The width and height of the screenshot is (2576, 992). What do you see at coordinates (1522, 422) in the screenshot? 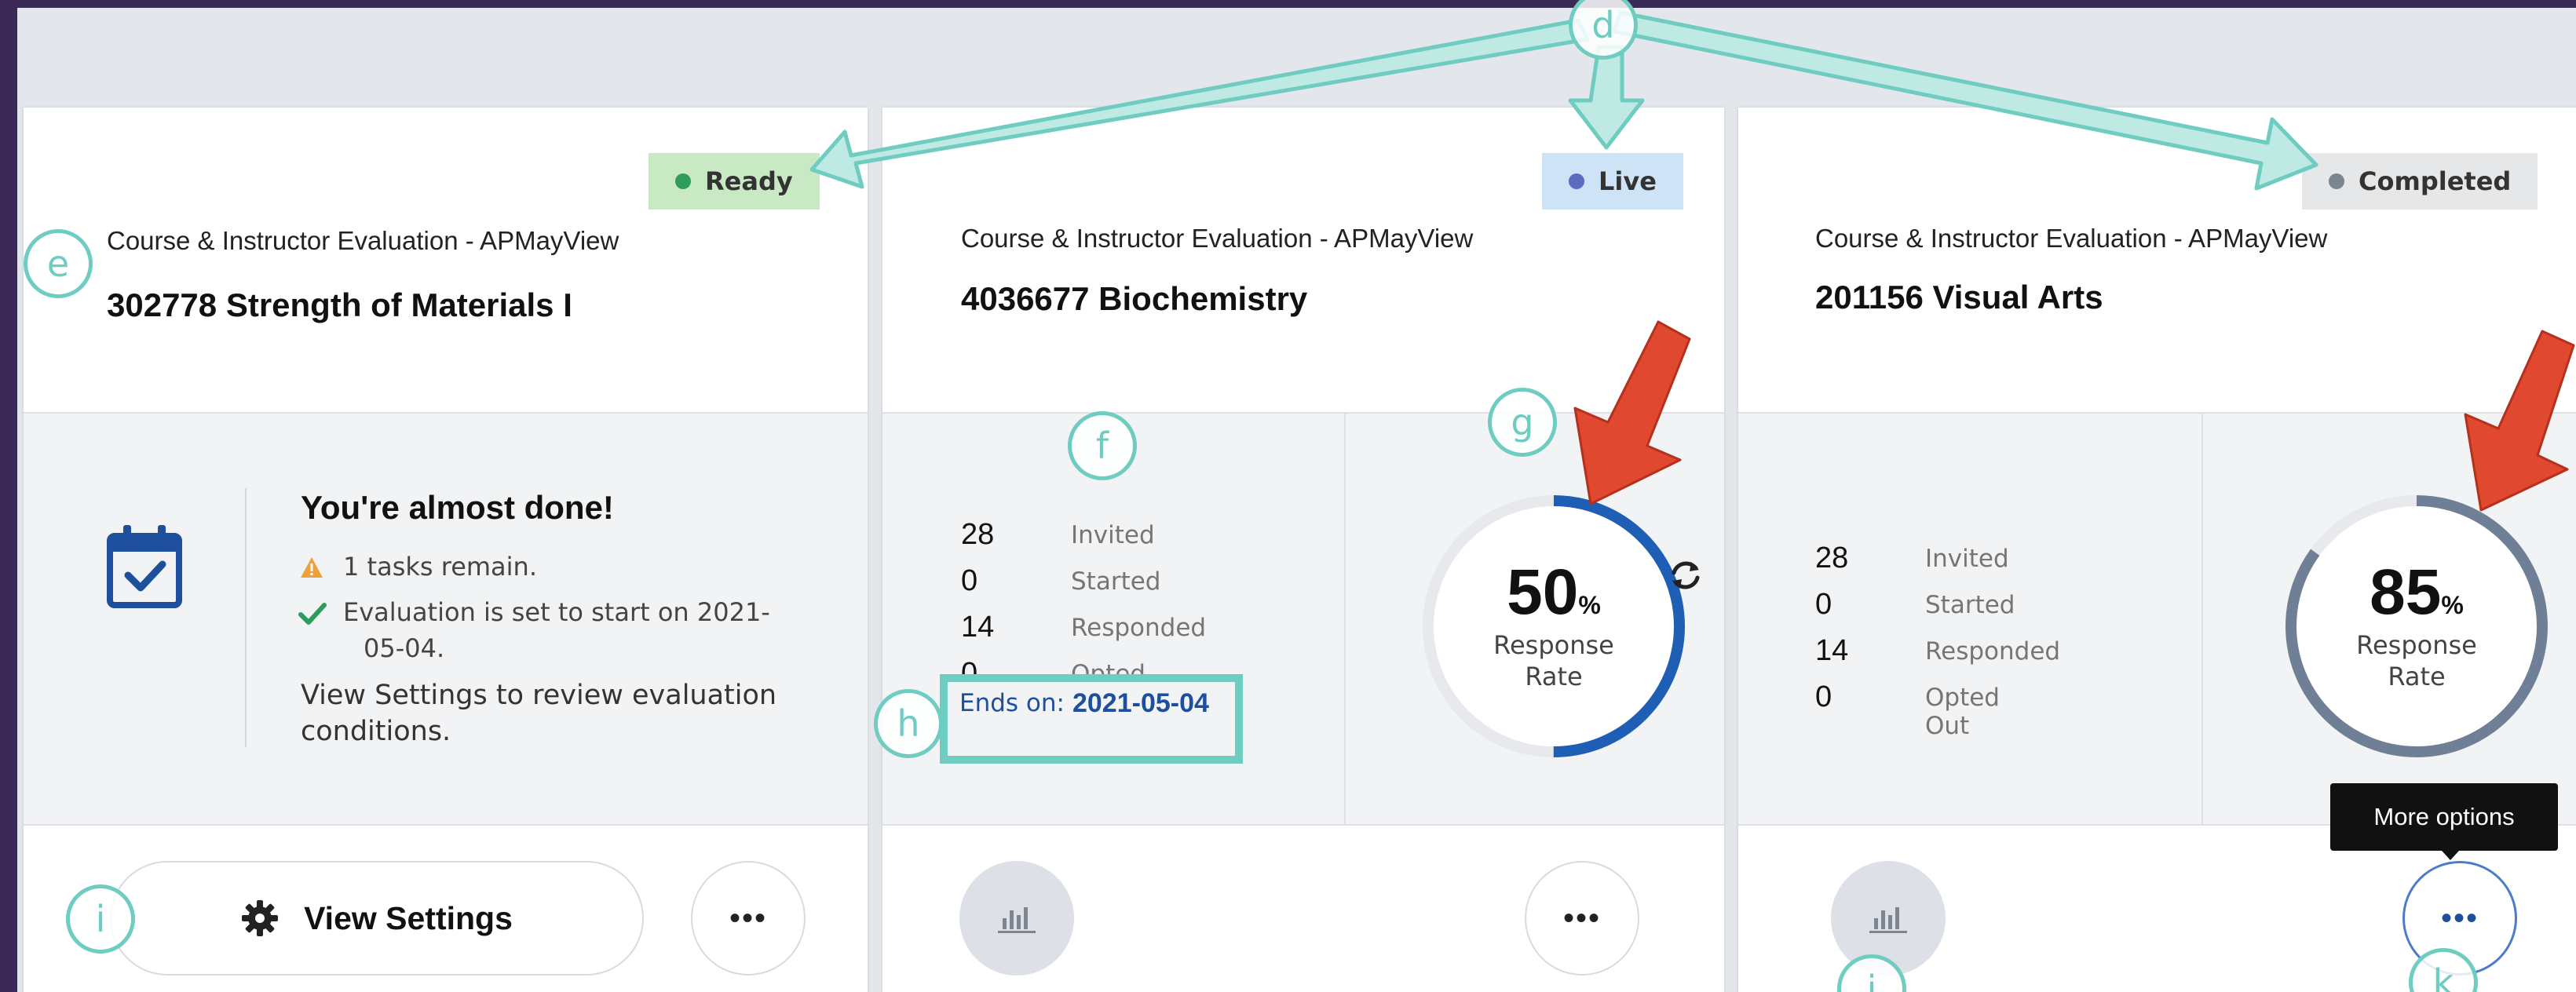
I see `callout-g: g` at bounding box center [1522, 422].